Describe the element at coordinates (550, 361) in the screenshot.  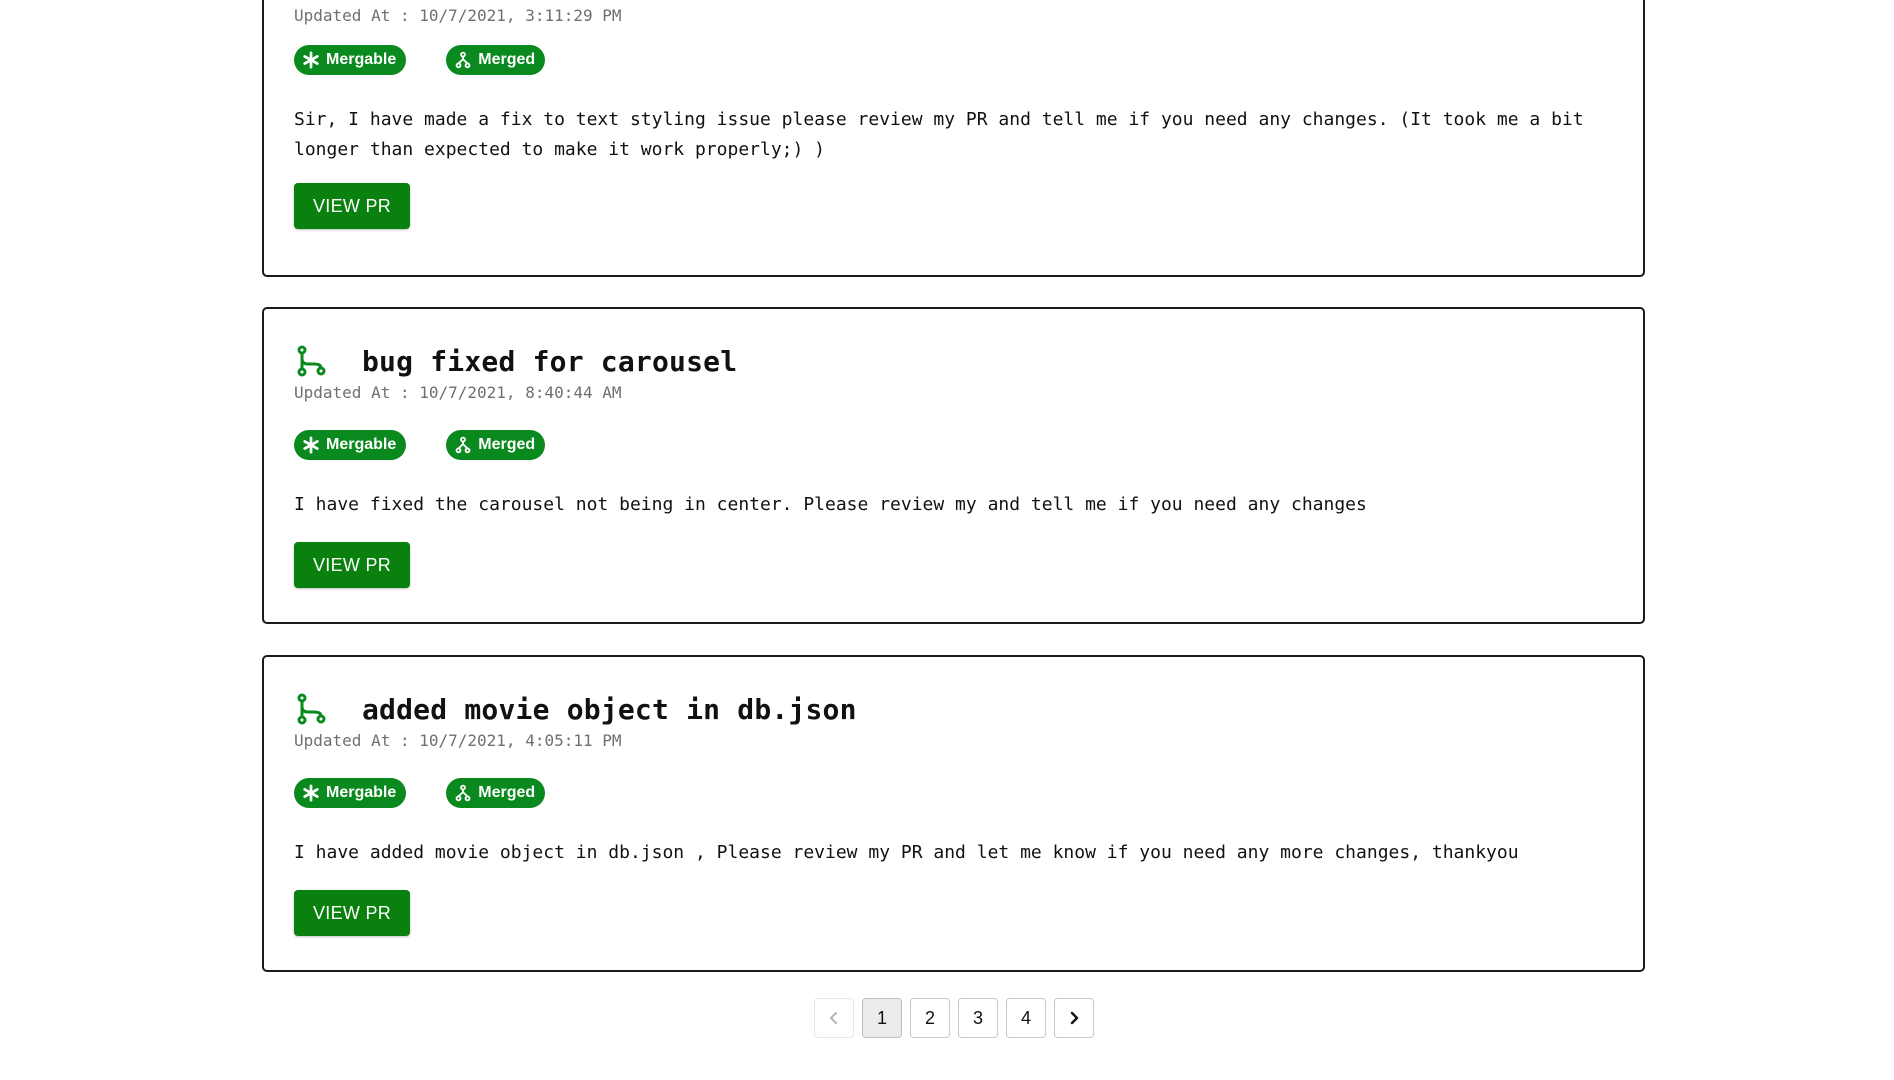
I see `pr-title: bug fixed for carousel` at that location.